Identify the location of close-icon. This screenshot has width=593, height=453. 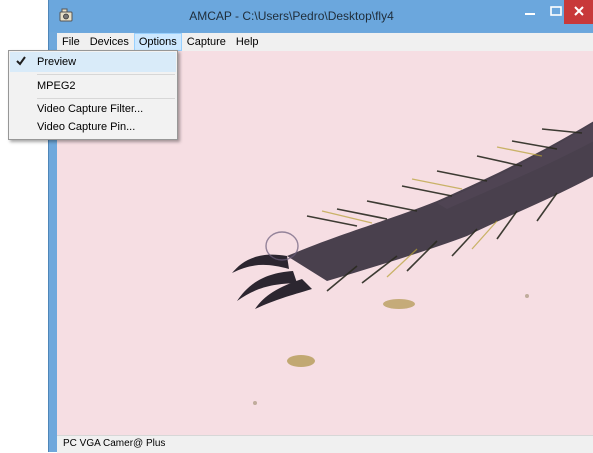
(579, 12).